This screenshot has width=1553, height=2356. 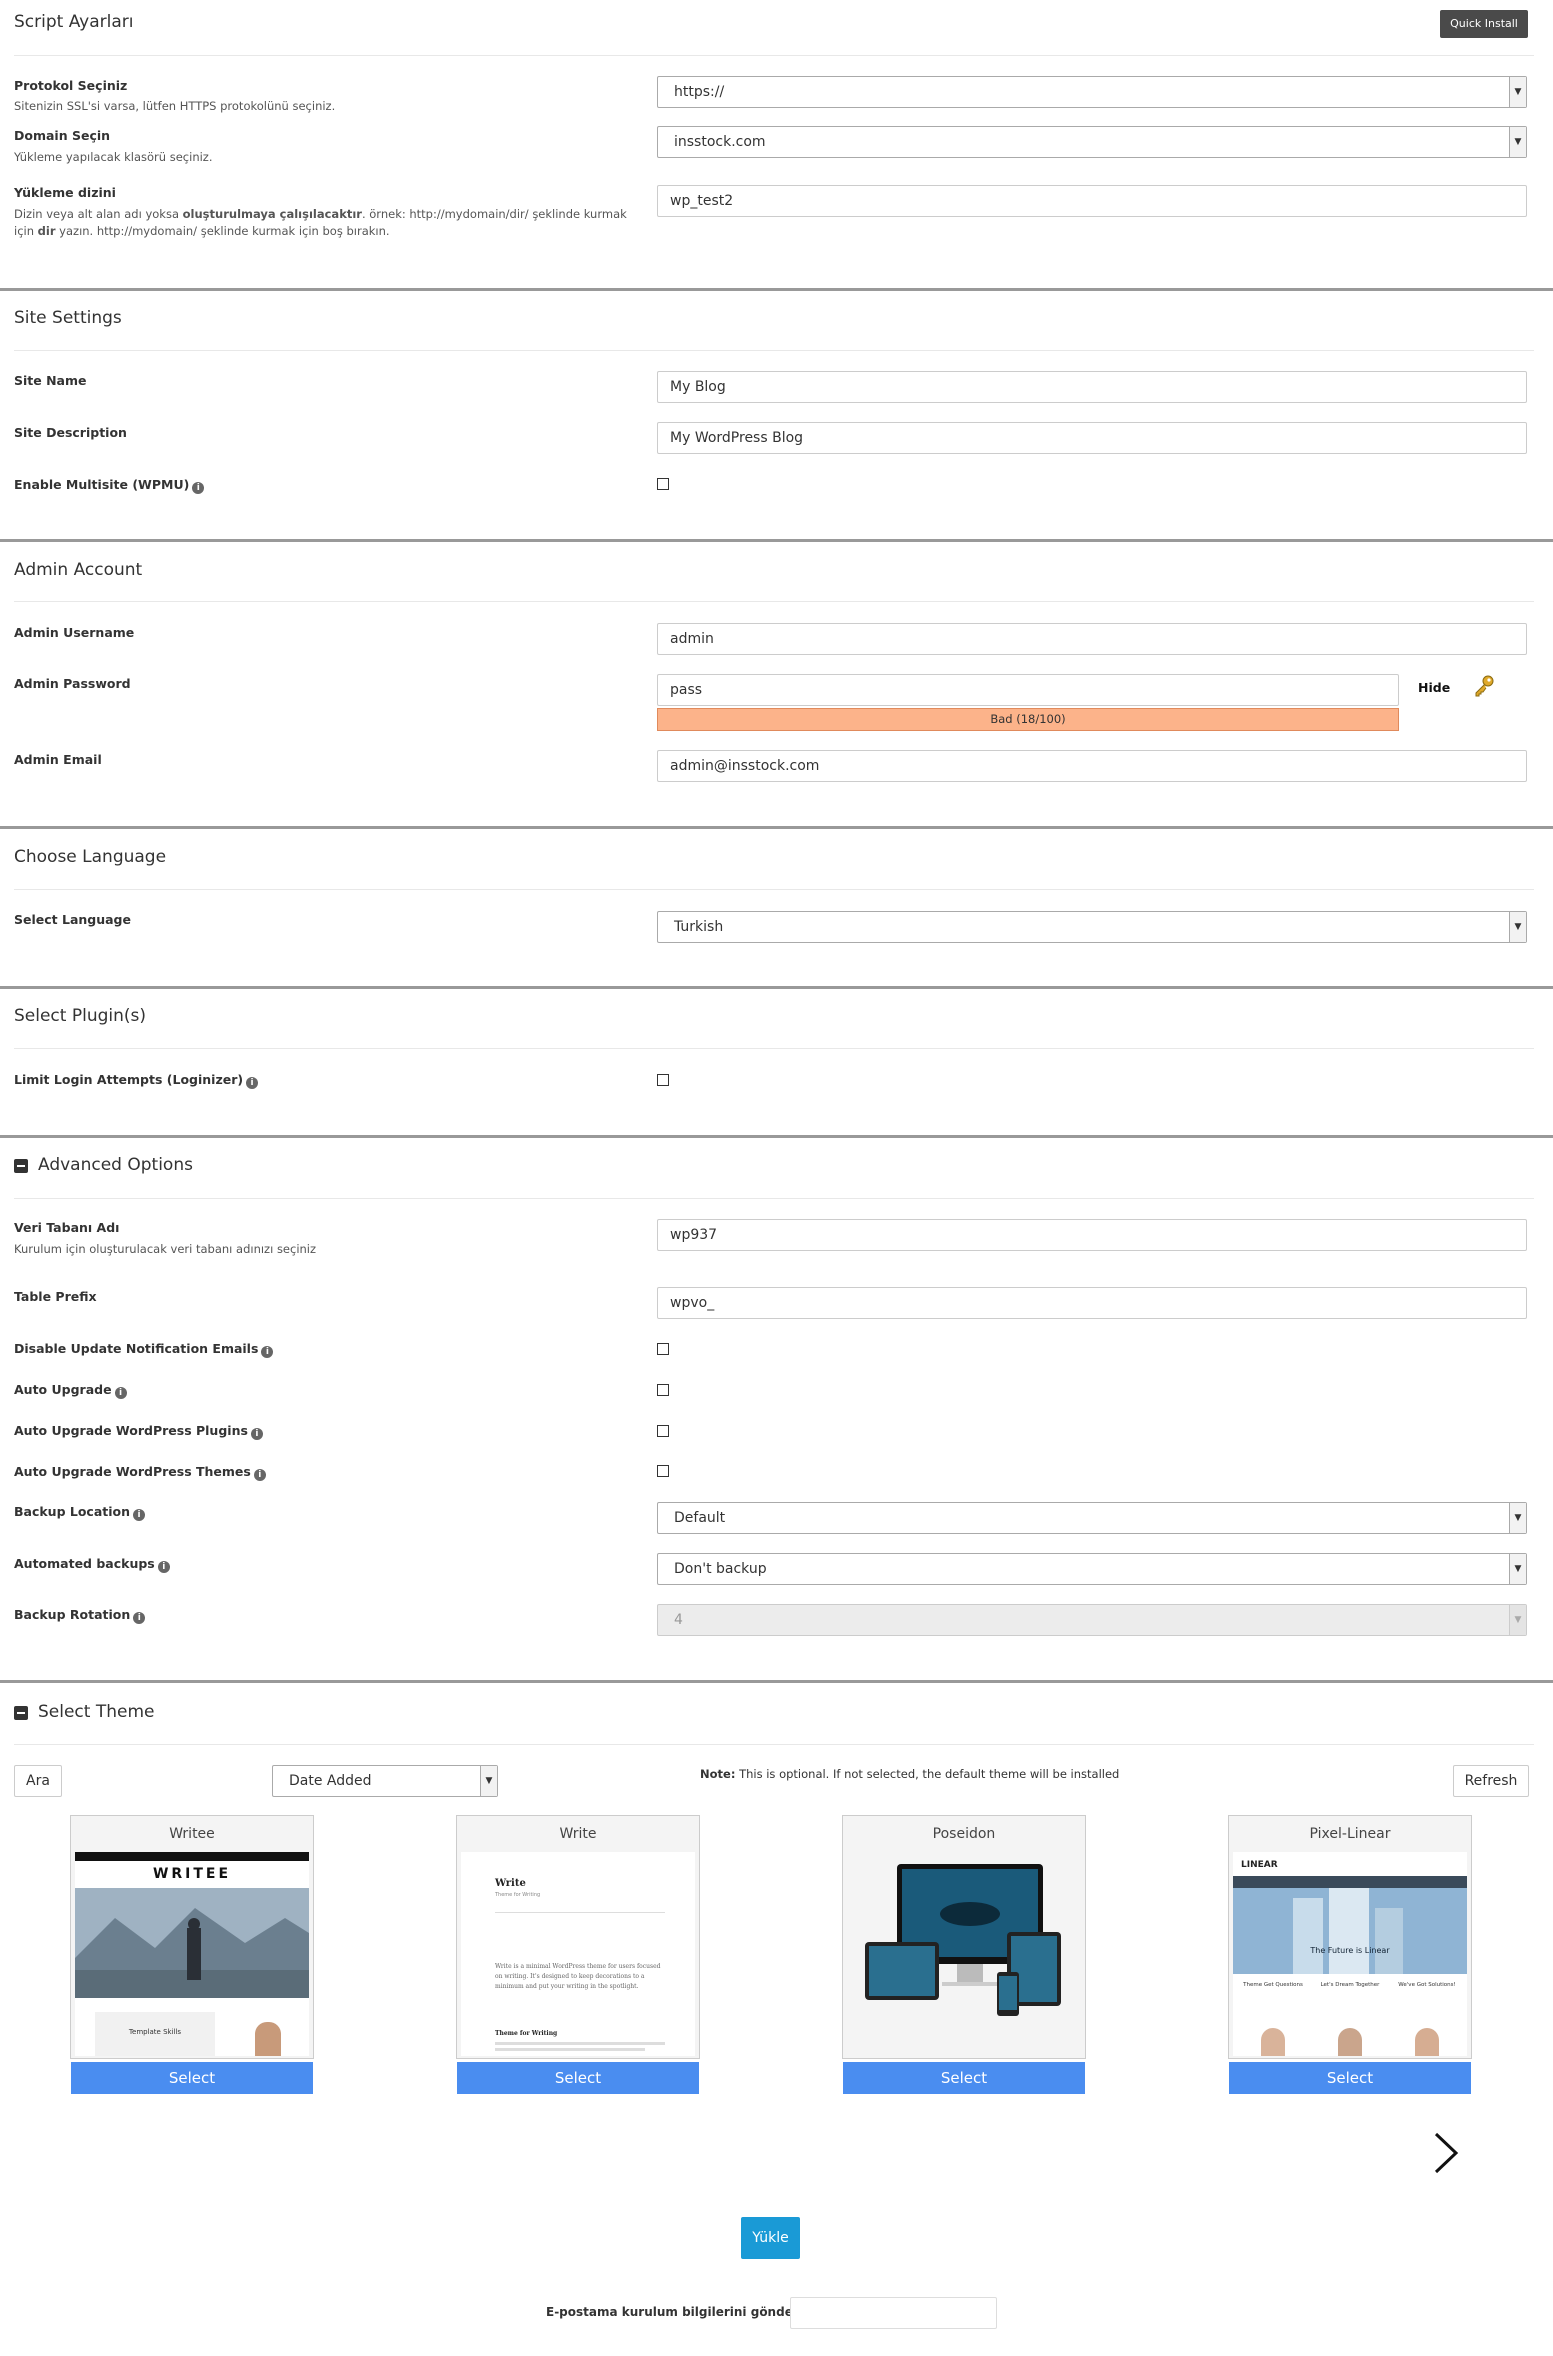 I want to click on auto-upgrade-label: Auto Upgrade i, so click(x=70, y=1390).